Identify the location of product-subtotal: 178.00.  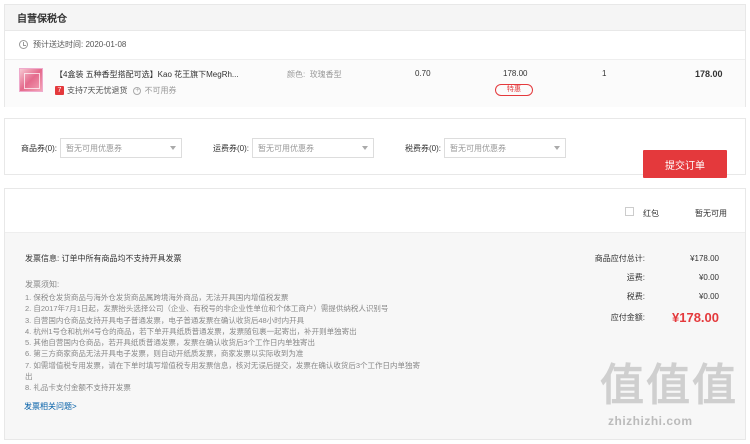
(709, 74).